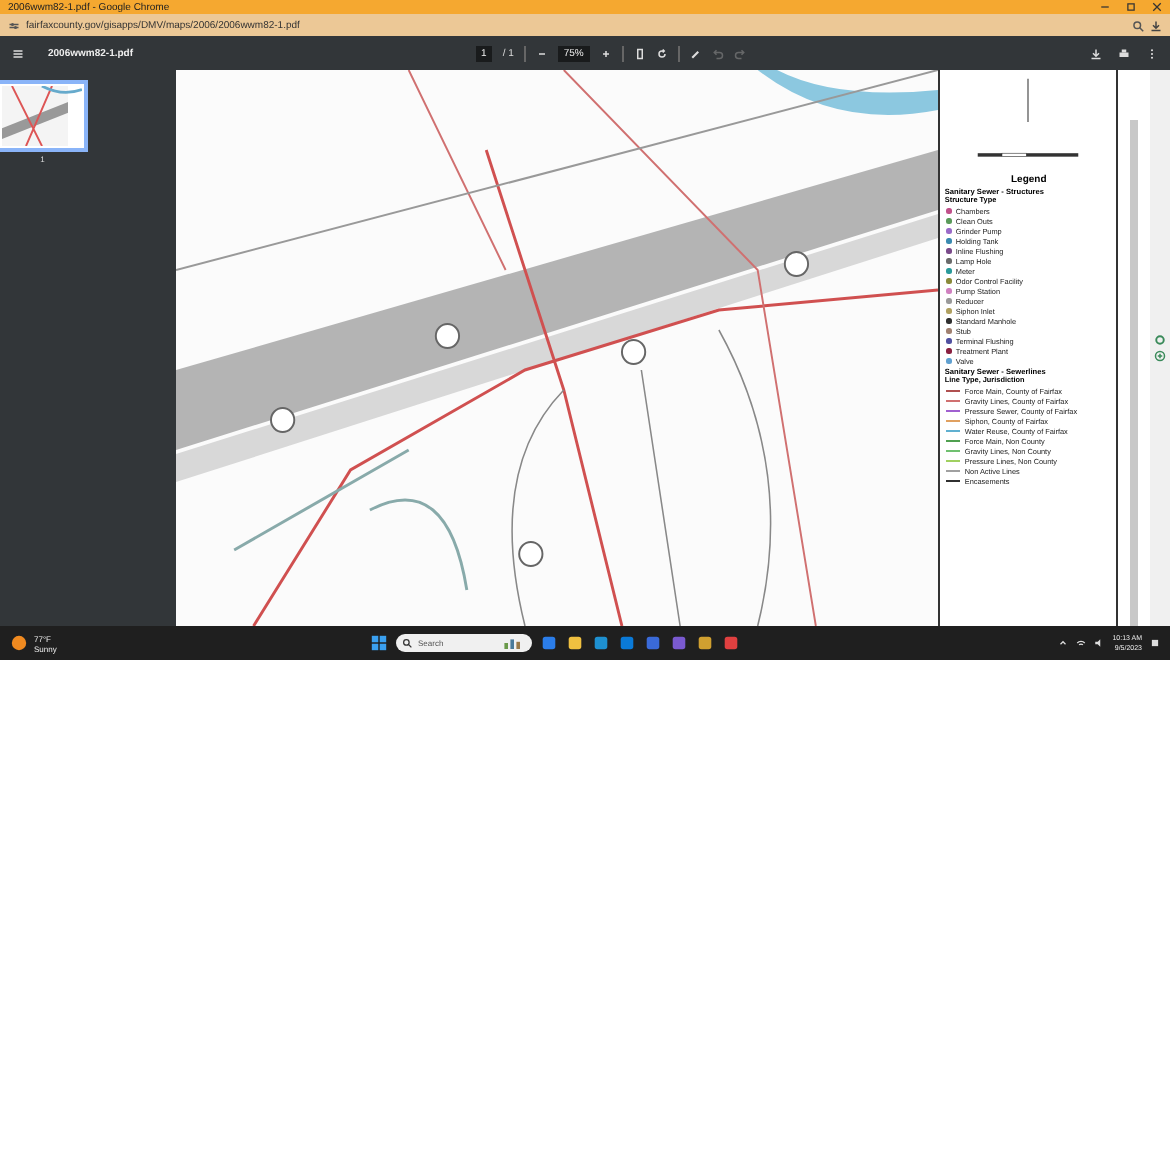 The height and width of the screenshot is (1176, 1170). I want to click on fit-page-icon, so click(639, 53).